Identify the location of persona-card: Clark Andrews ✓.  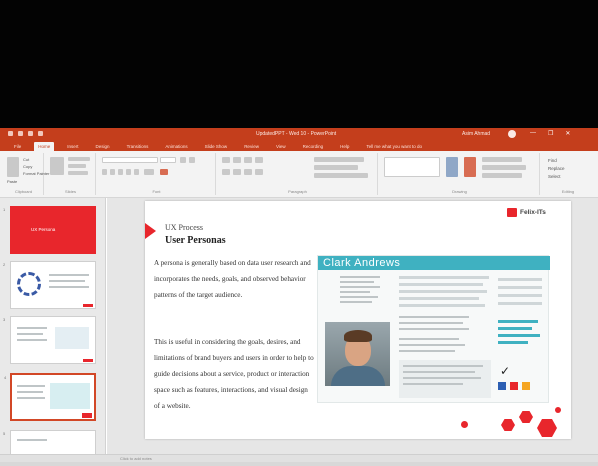
(433, 329).